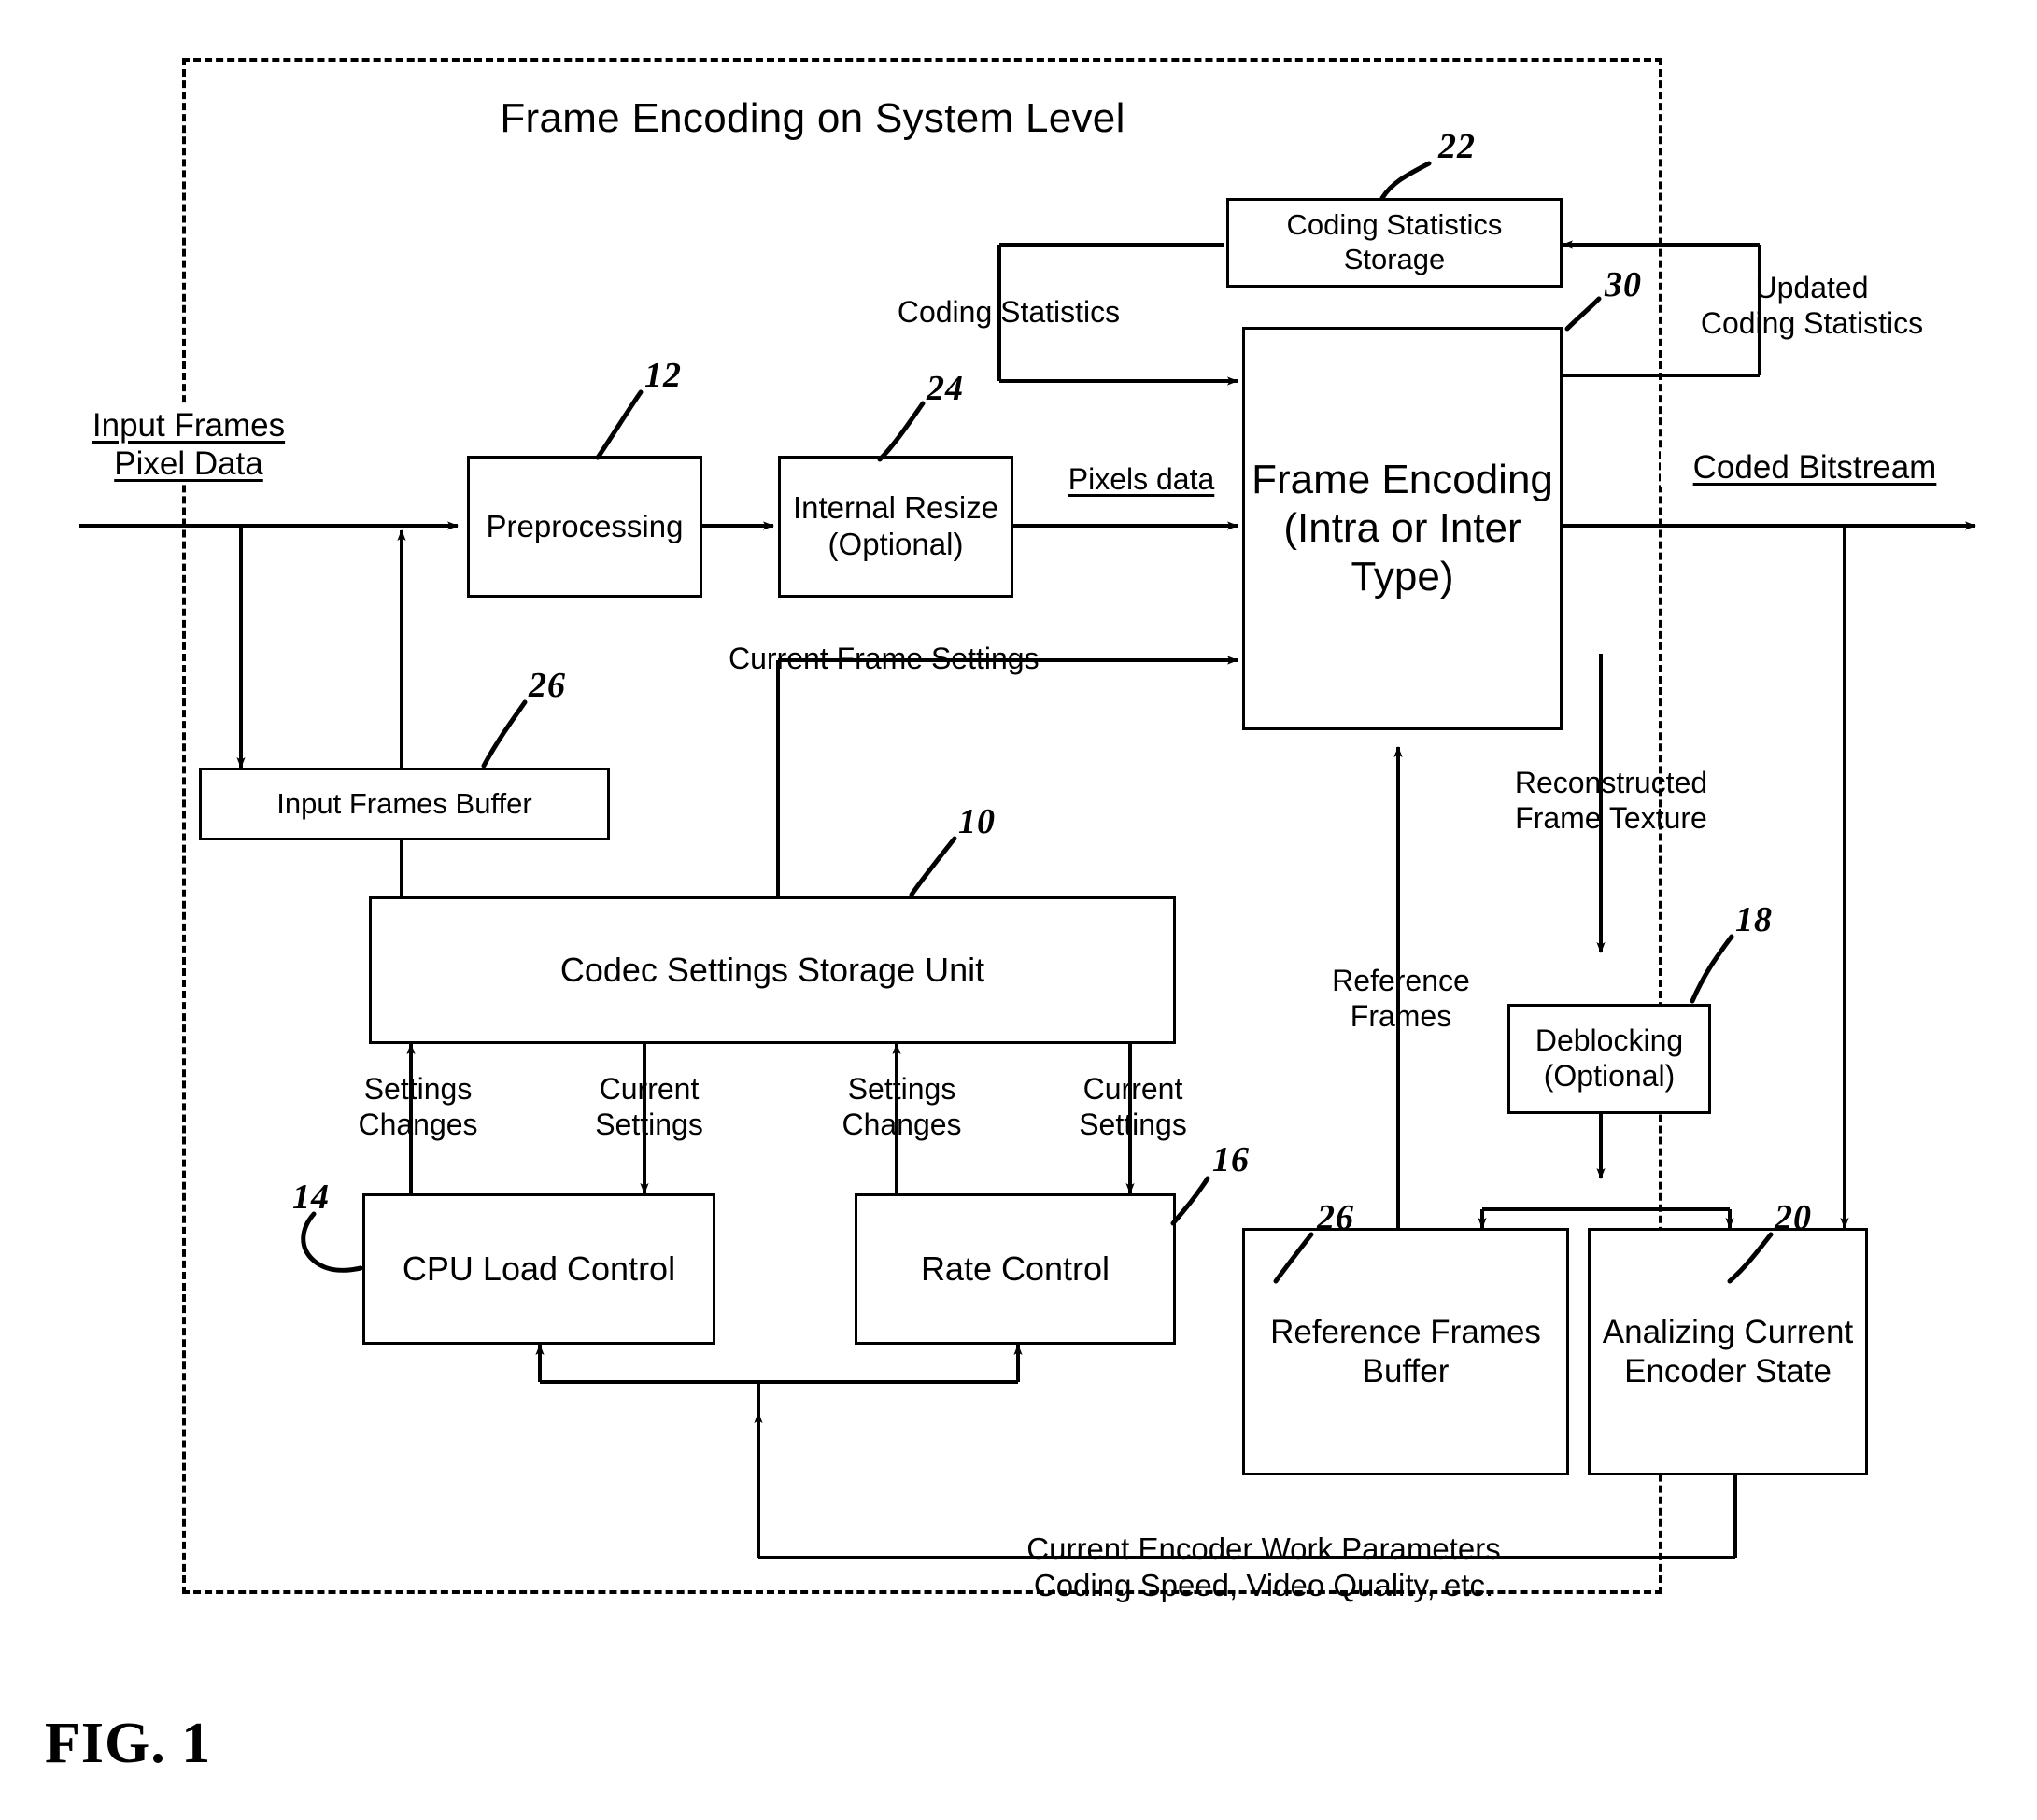  I want to click on box-codec-settings-storage-unit: Codec Settings Storage Unit, so click(772, 970).